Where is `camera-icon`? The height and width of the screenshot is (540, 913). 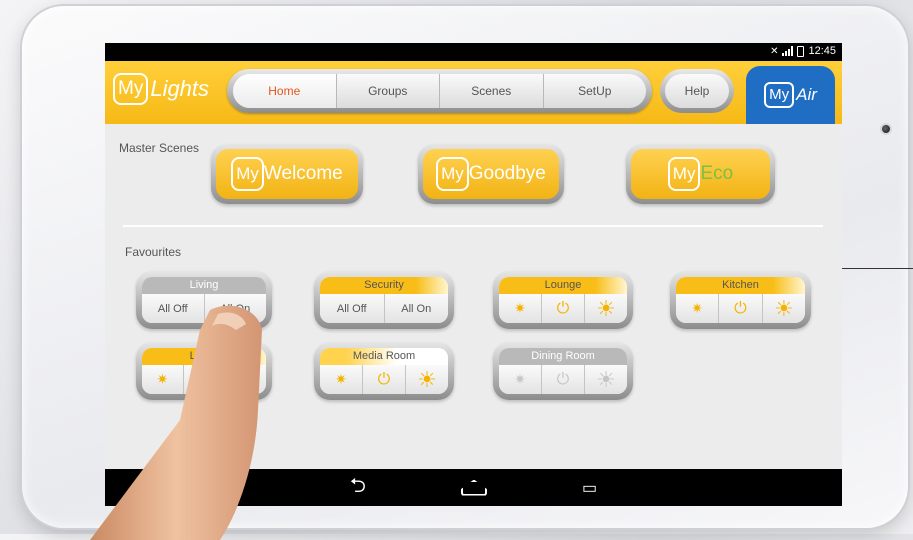
camera-icon is located at coordinates (886, 129).